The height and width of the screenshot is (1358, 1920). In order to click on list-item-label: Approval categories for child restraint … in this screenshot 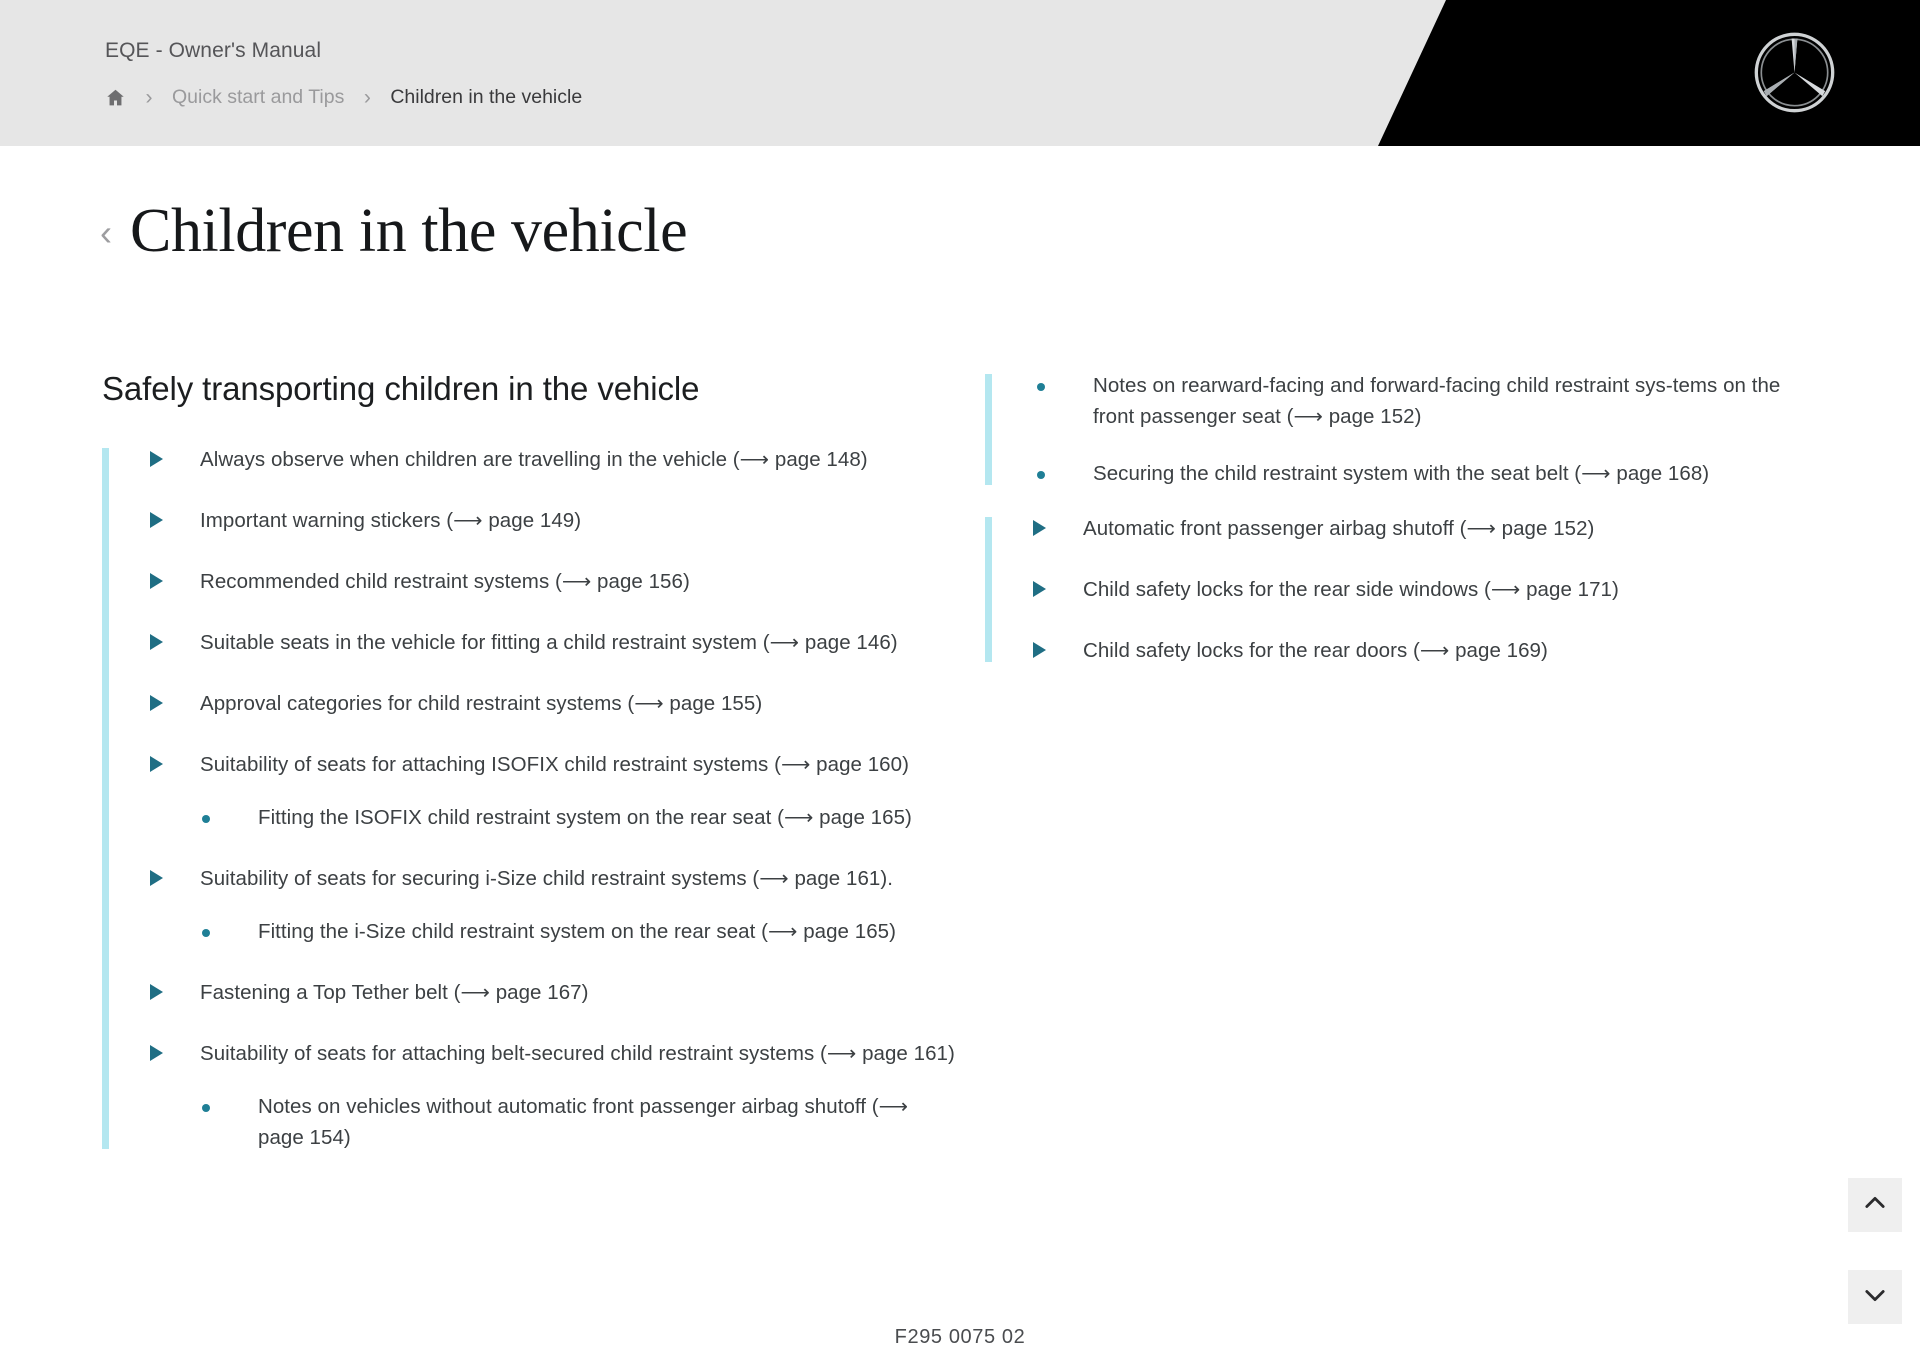, I will do `click(481, 703)`.